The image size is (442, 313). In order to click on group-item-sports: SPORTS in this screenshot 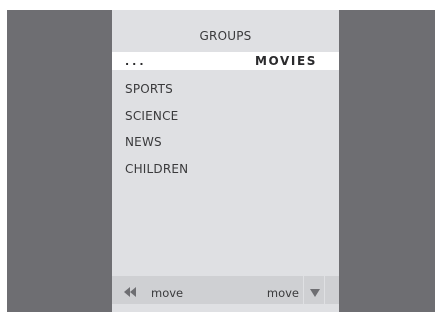, I will do `click(156, 95)`.